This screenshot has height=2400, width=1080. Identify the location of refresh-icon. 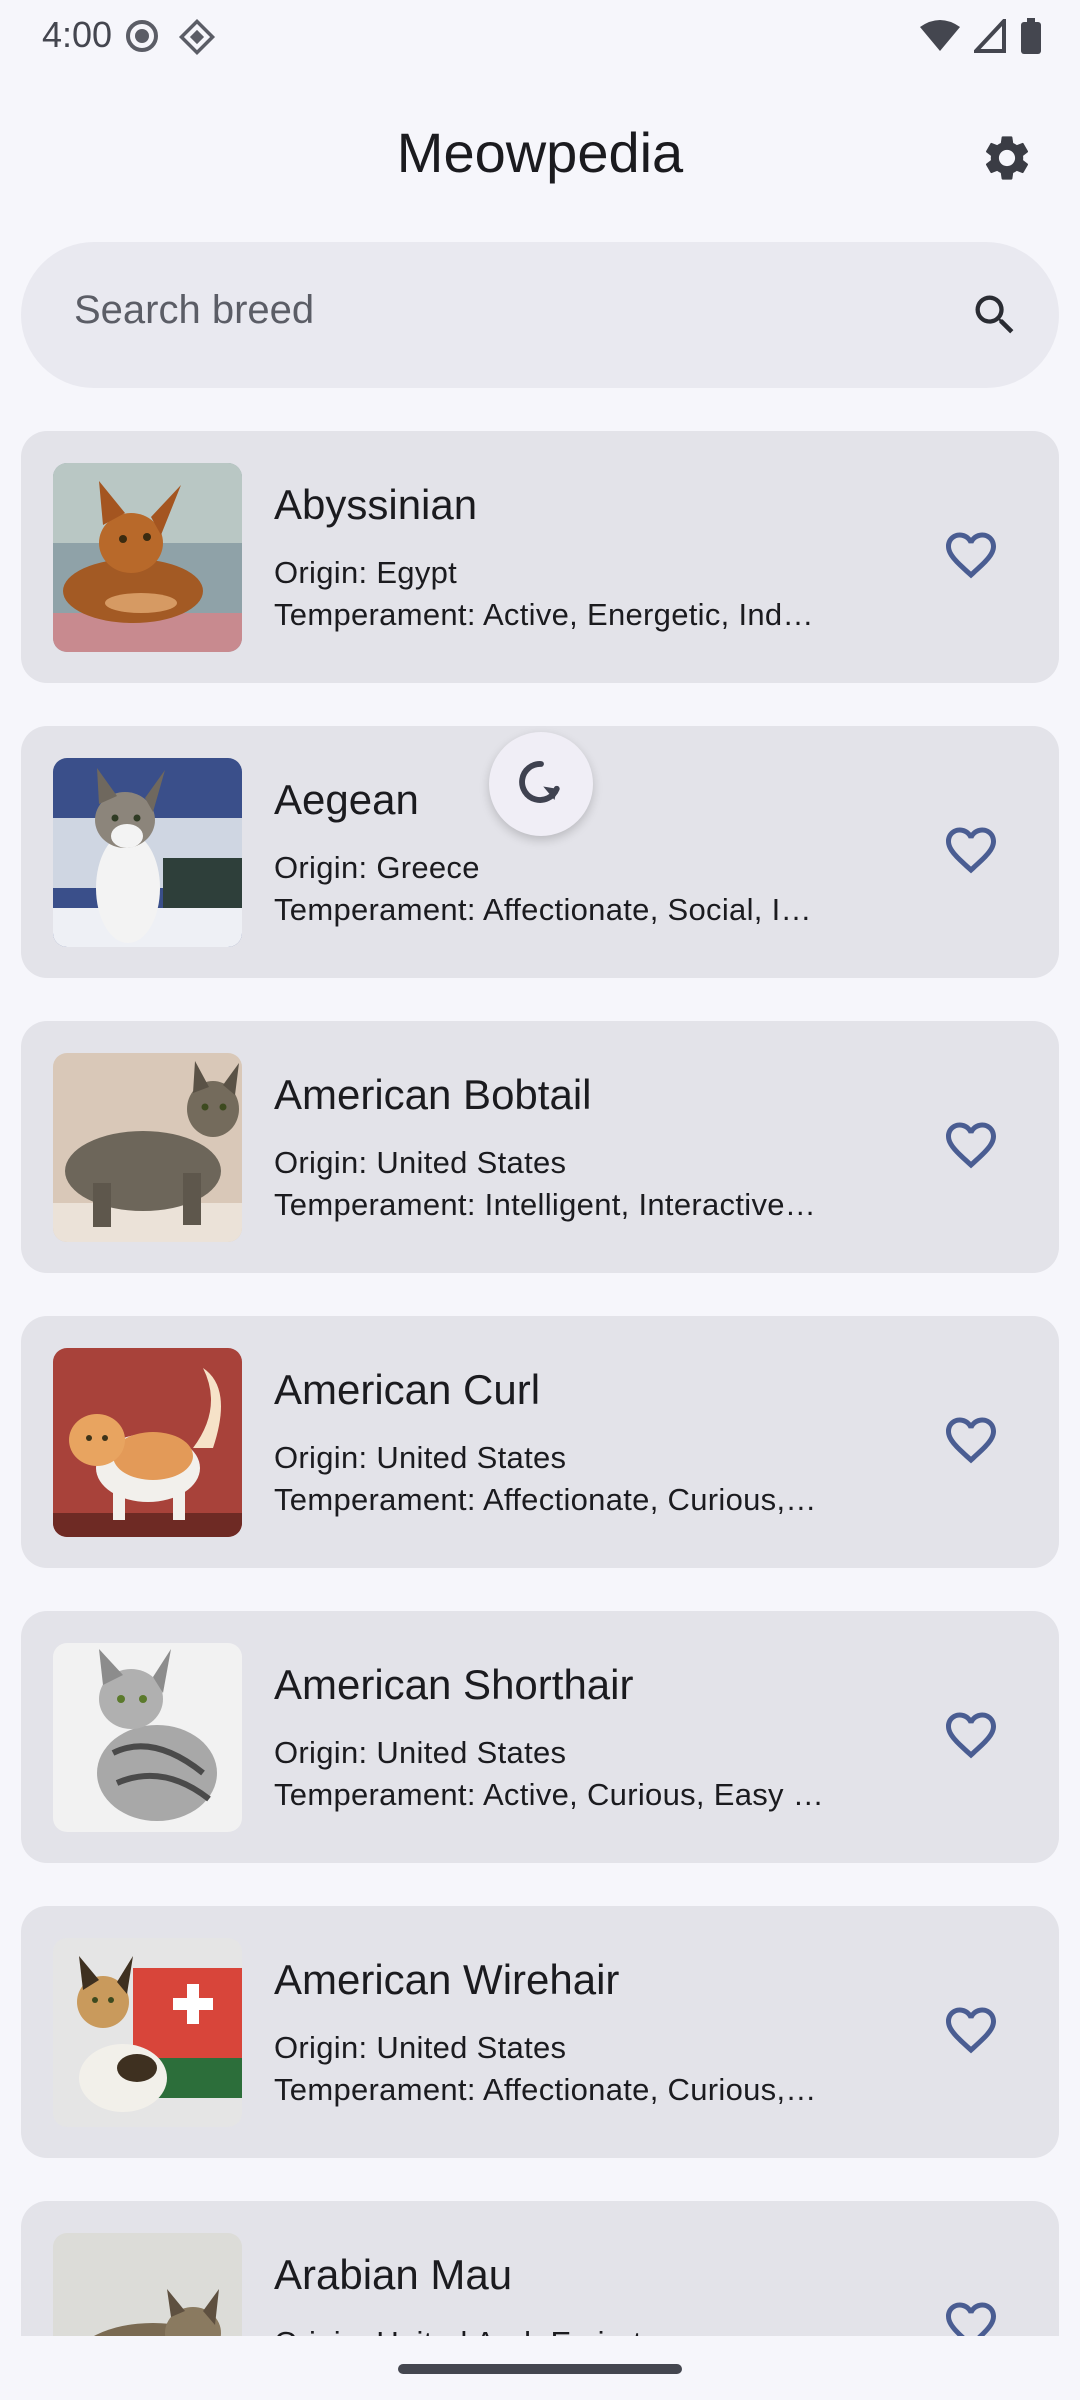
(541, 784).